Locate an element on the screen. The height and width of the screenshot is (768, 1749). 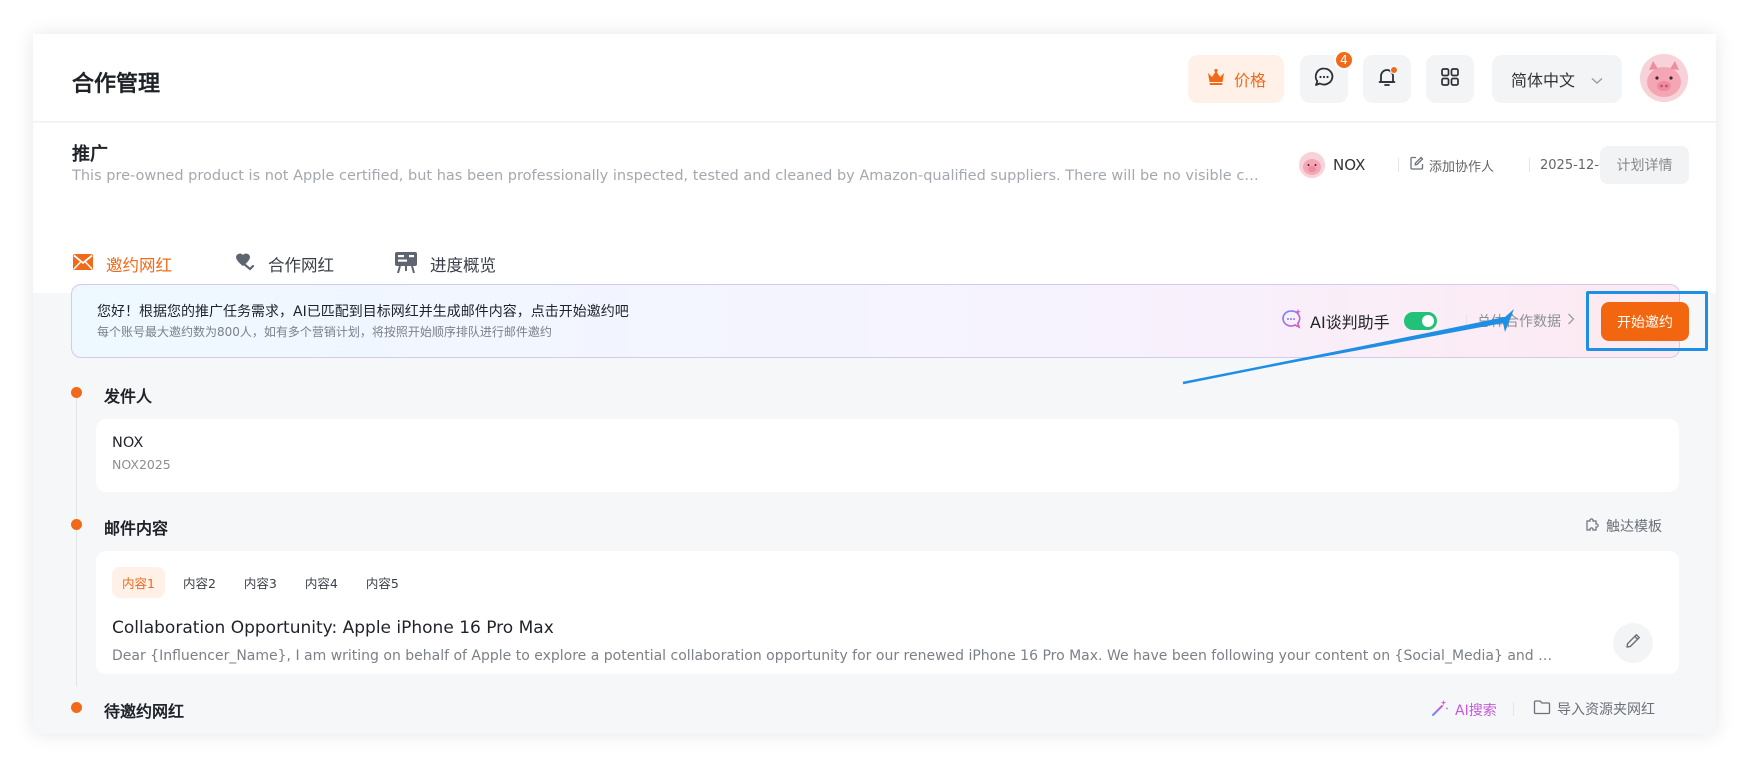
content-tab-4: 内容4 is located at coordinates (321, 582).